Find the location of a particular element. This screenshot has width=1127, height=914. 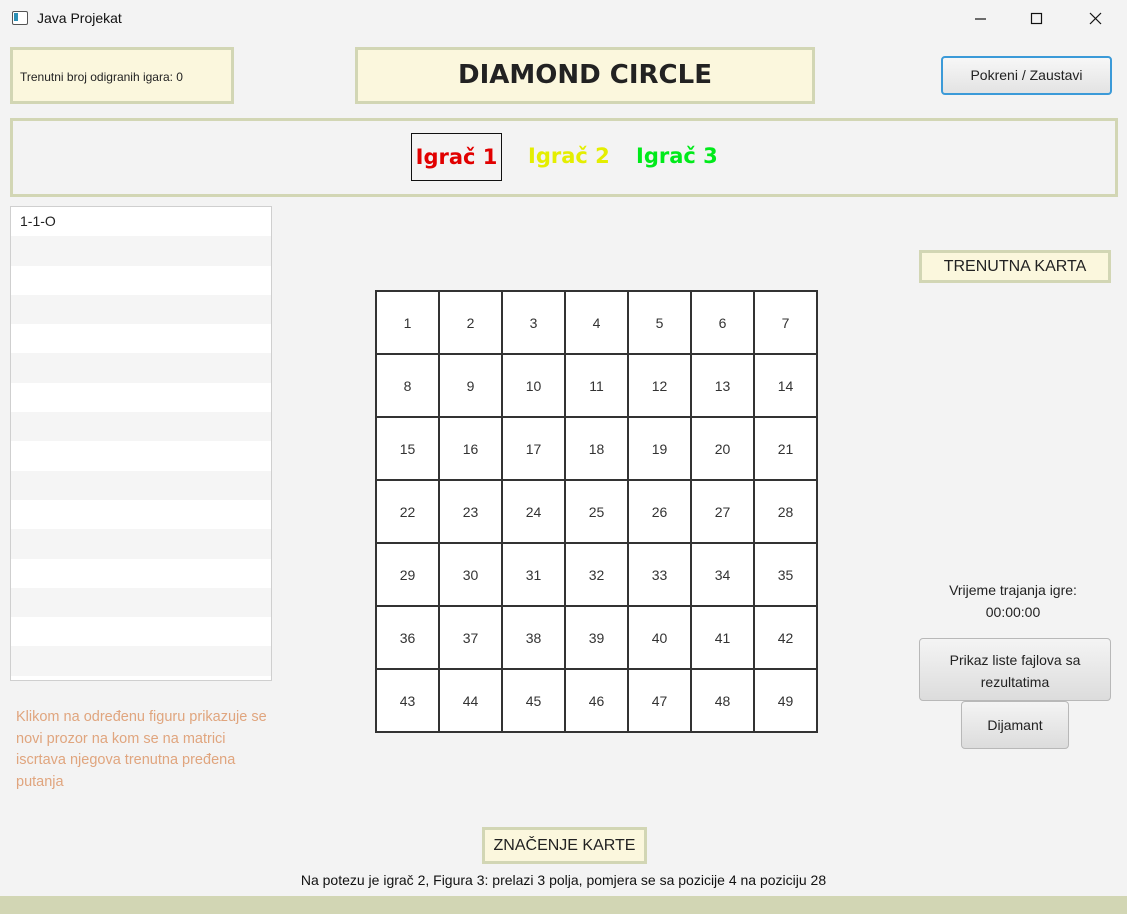

close-icon is located at coordinates (1095, 18).